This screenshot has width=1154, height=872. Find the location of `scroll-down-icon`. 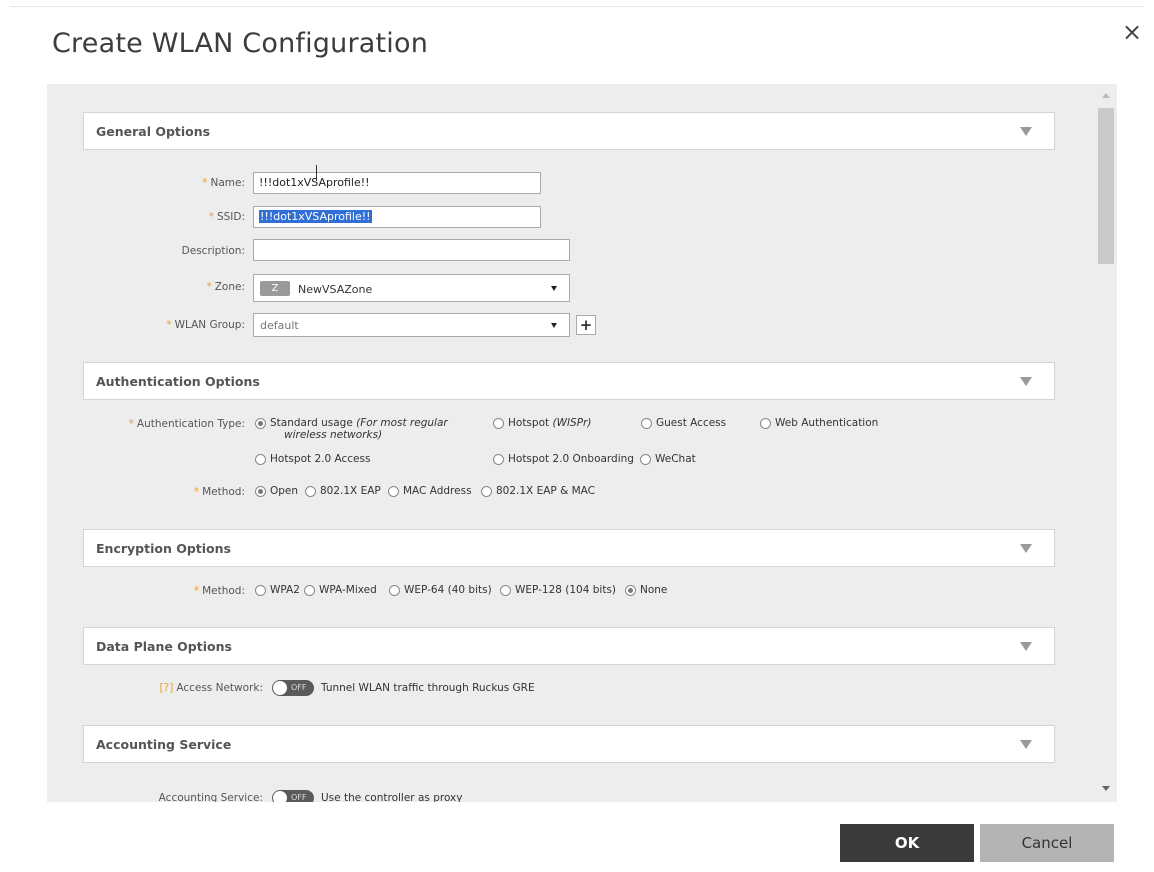

scroll-down-icon is located at coordinates (1106, 788).